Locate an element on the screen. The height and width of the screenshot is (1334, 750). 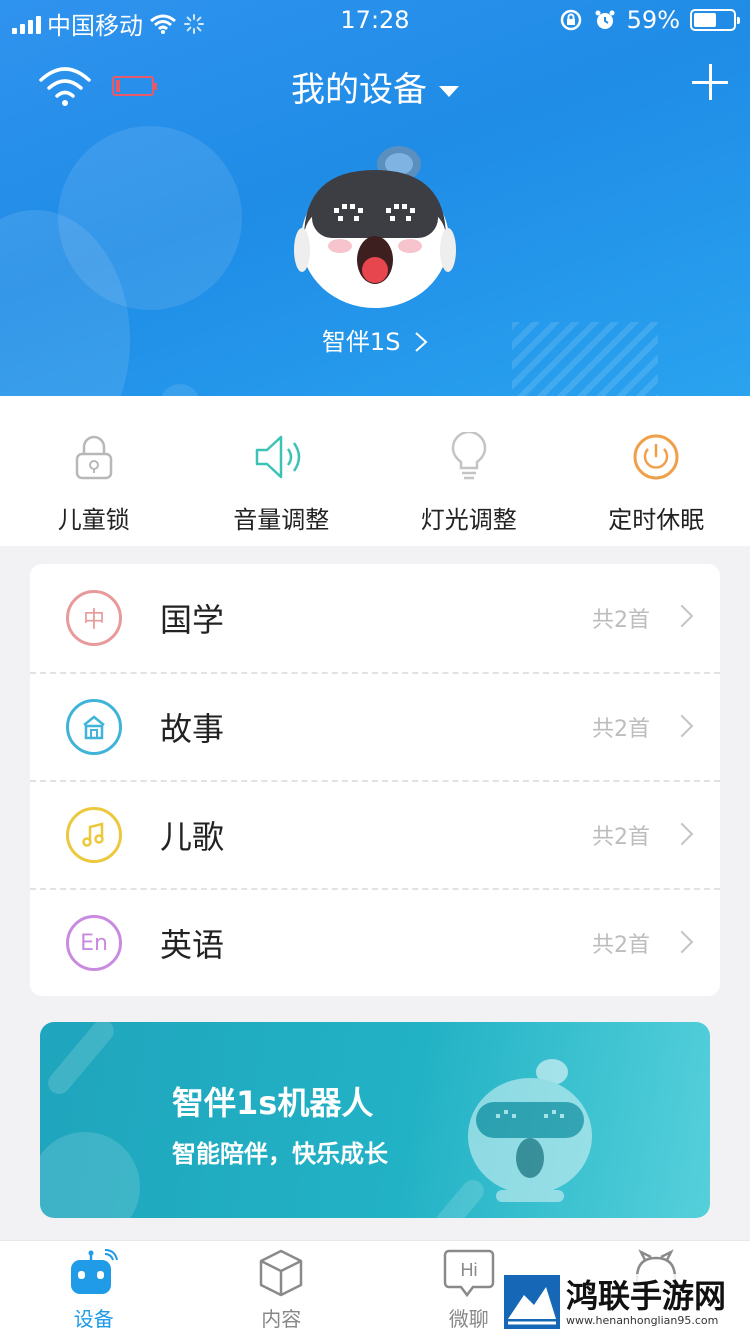
promo-banner: 智伴1s机器人 智能陪伴，快乐成长 is located at coordinates (375, 1120).